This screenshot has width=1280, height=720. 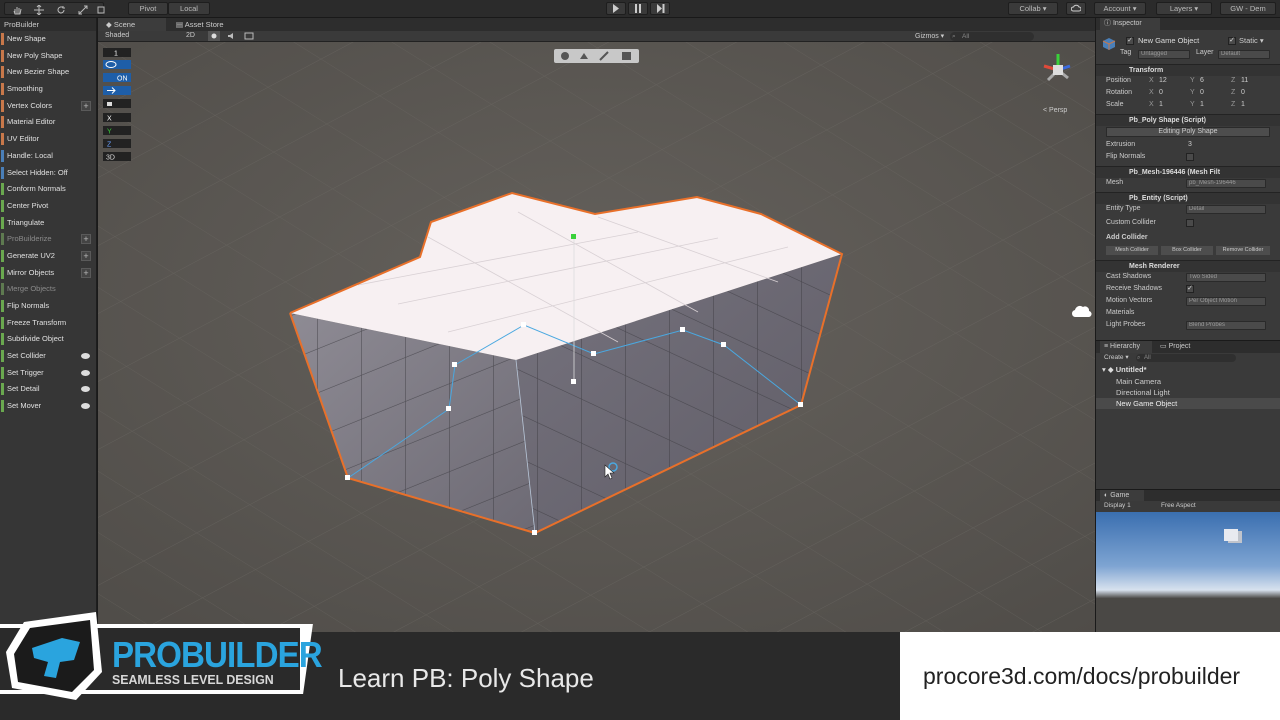 I want to click on hand-tool-icon, so click(x=17, y=9).